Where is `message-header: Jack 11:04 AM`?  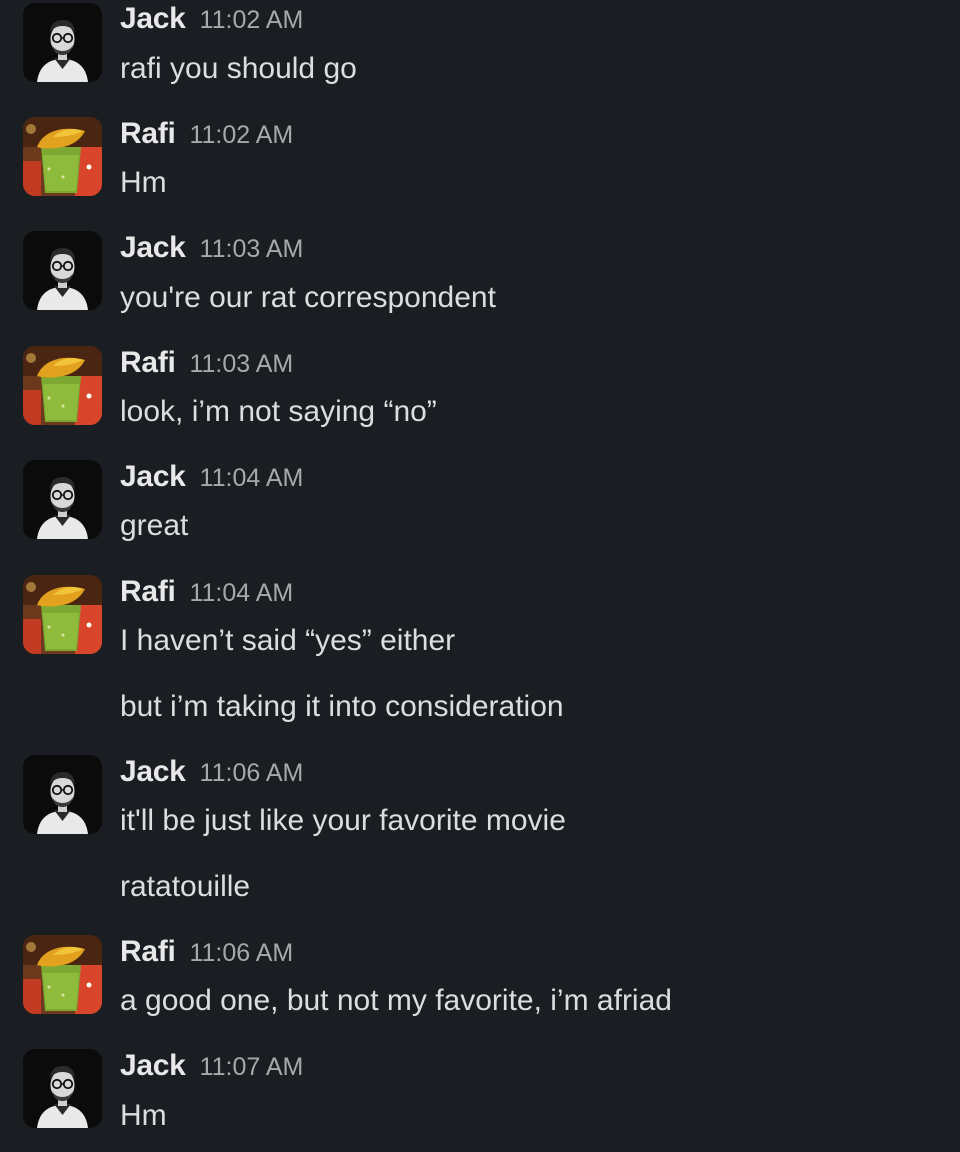
message-header: Jack 11:04 AM is located at coordinates (211, 477).